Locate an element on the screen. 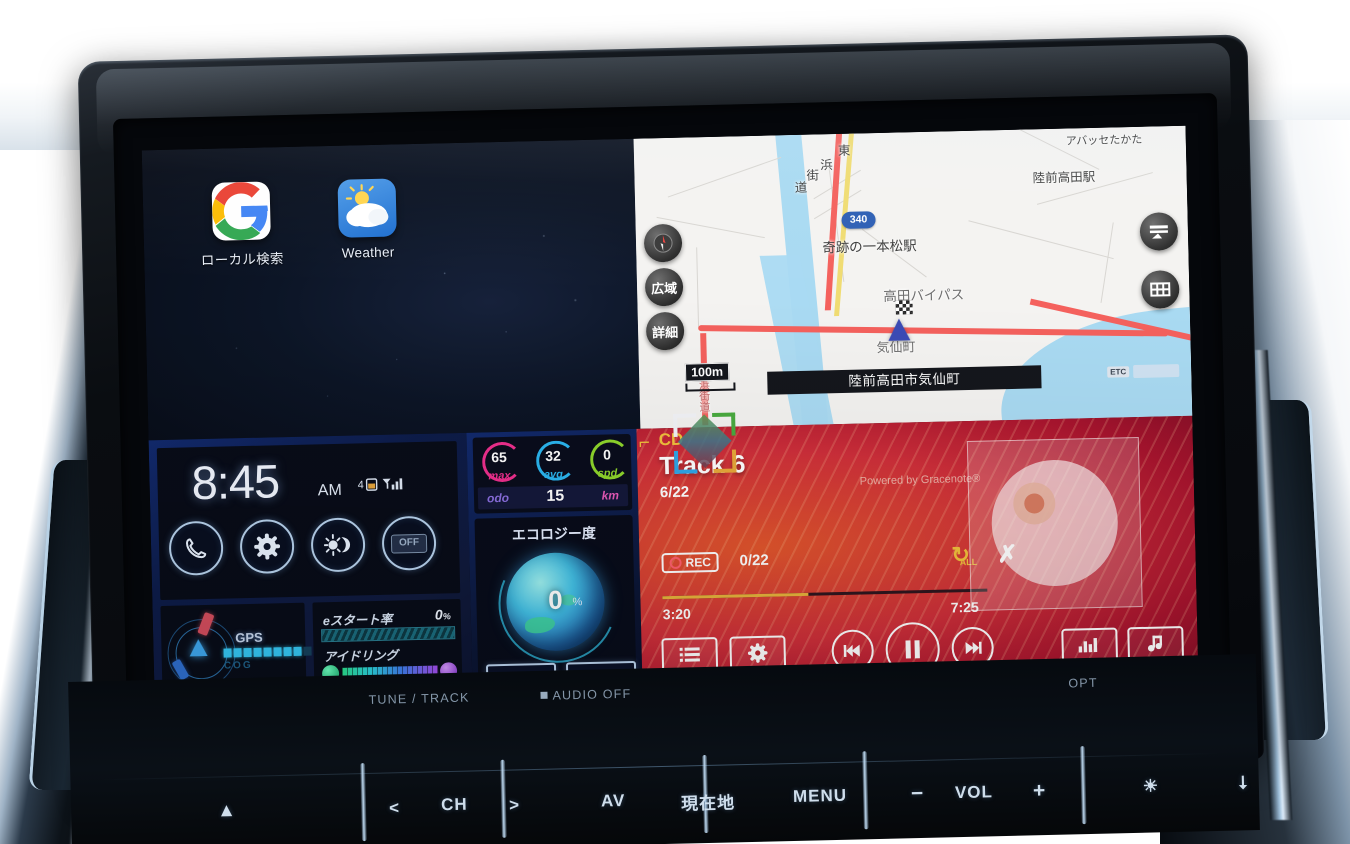 This screenshot has height=844, width=1350. compass-icon is located at coordinates (663, 243).